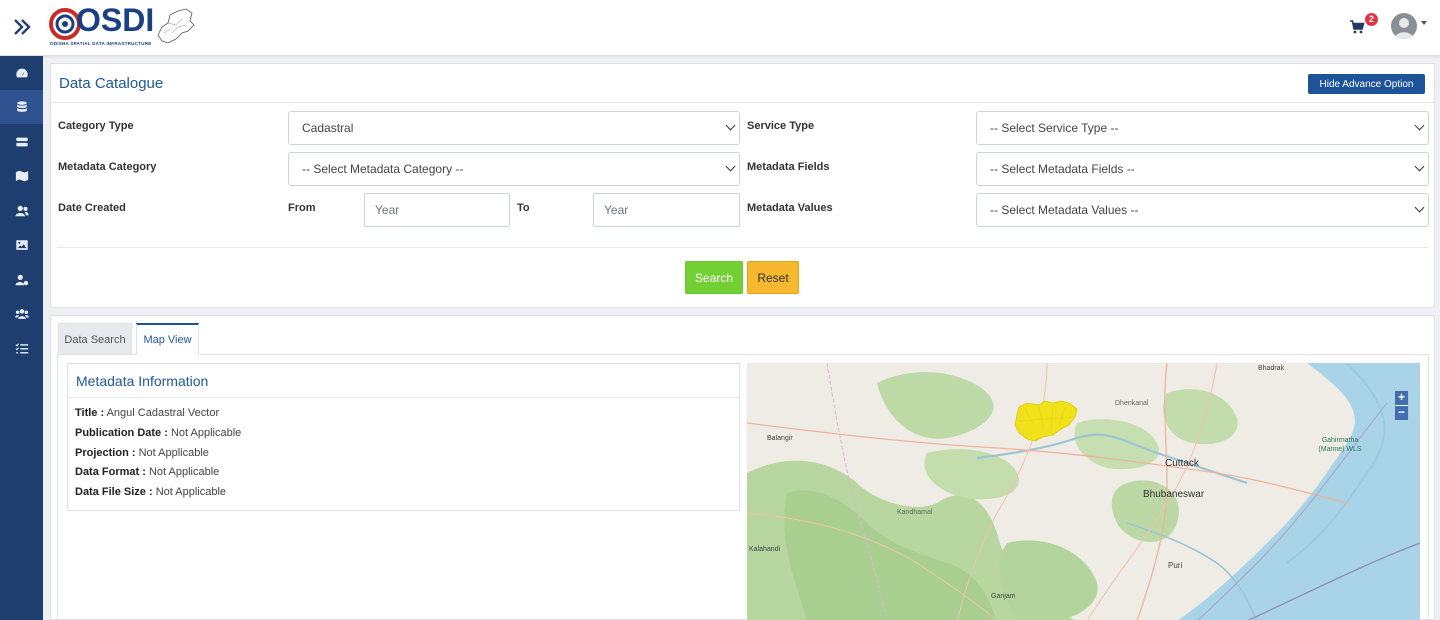  I want to click on service-type-value: -- Select Service Type --, so click(1054, 128).